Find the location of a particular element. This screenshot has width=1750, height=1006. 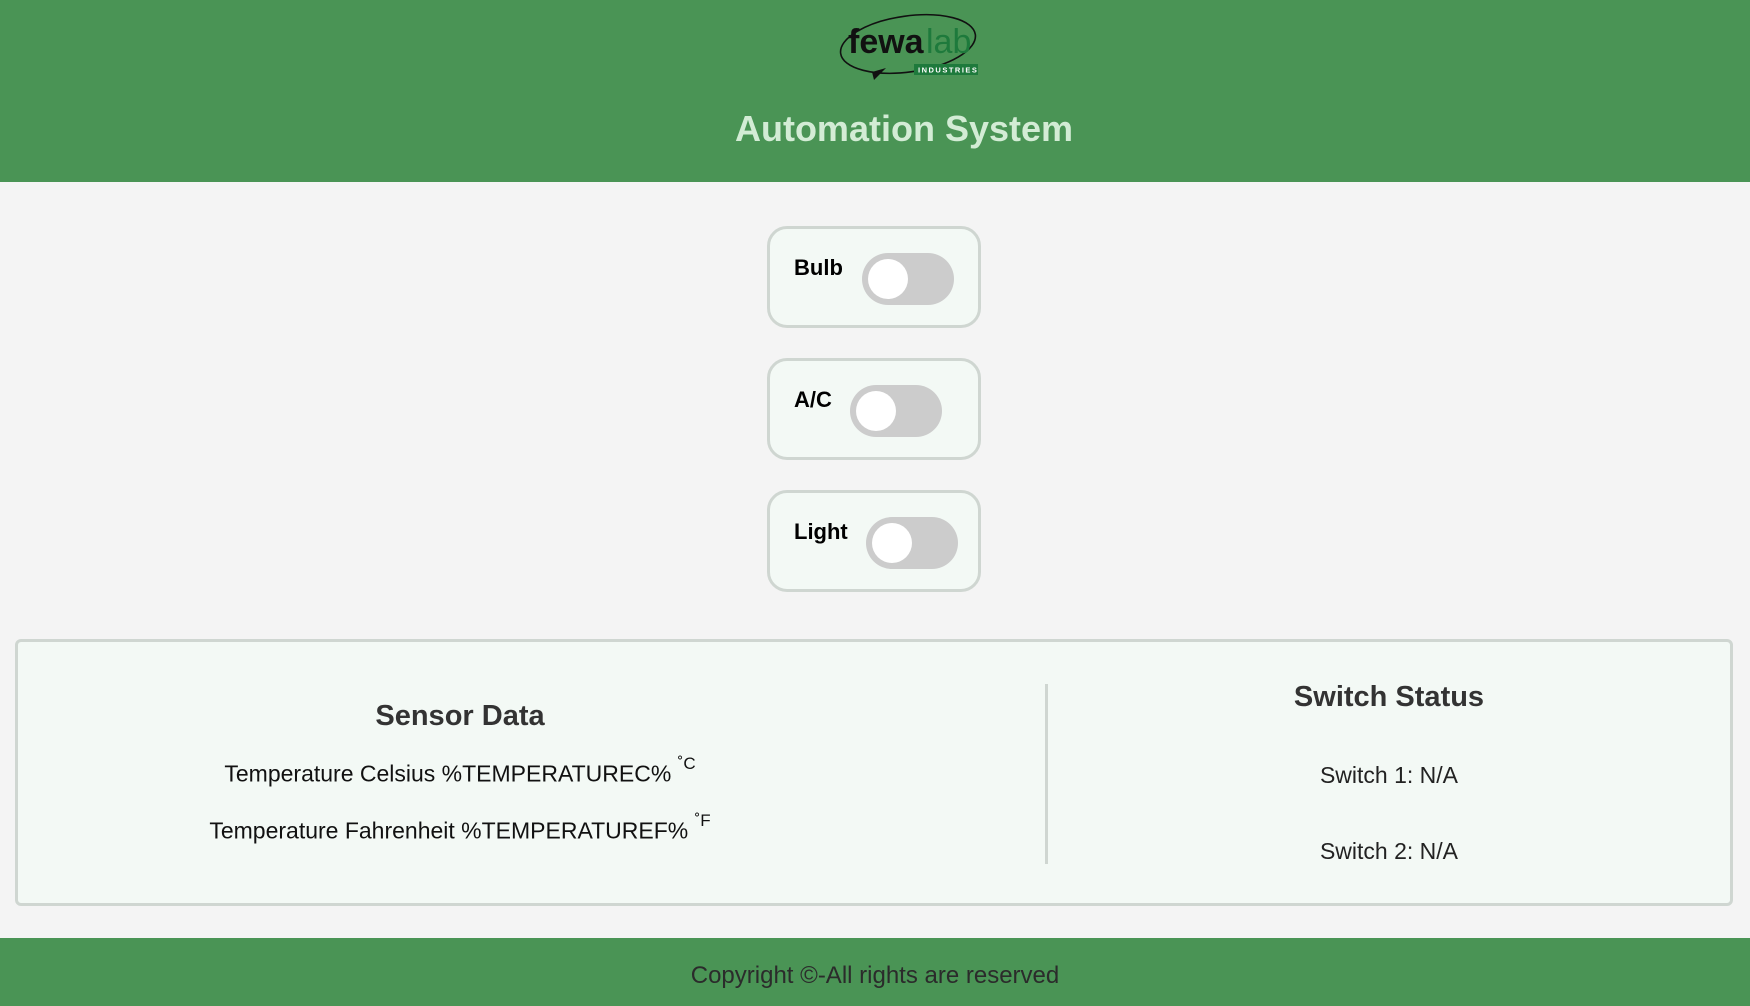

svg-text: INDUSTRIES is located at coordinates (948, 70).